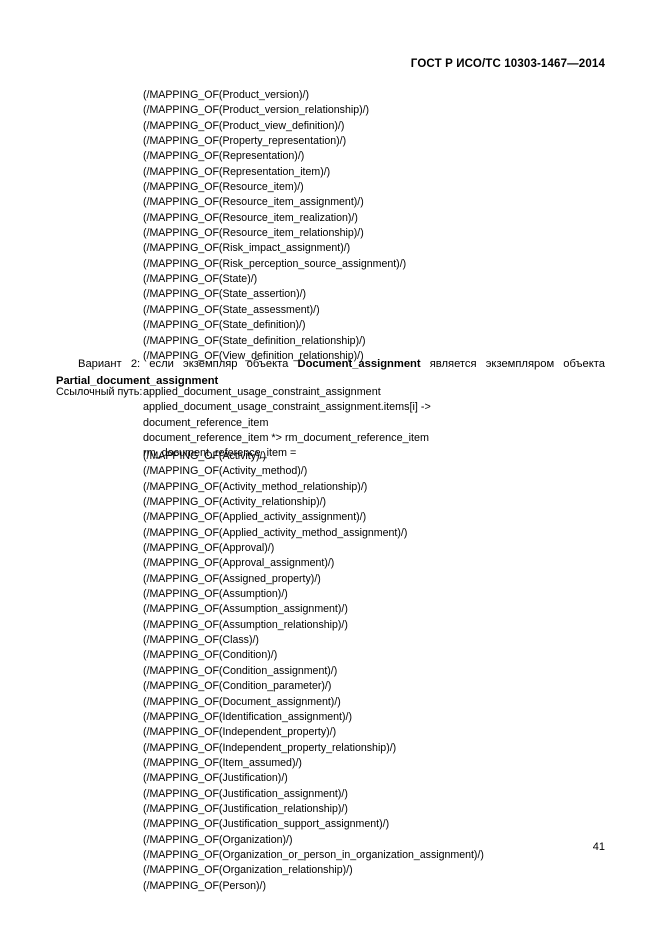  Describe the element at coordinates (222, 762) in the screenshot. I see `mapping-line: (/MAPPING_OF(Item_assumed)/)` at that location.